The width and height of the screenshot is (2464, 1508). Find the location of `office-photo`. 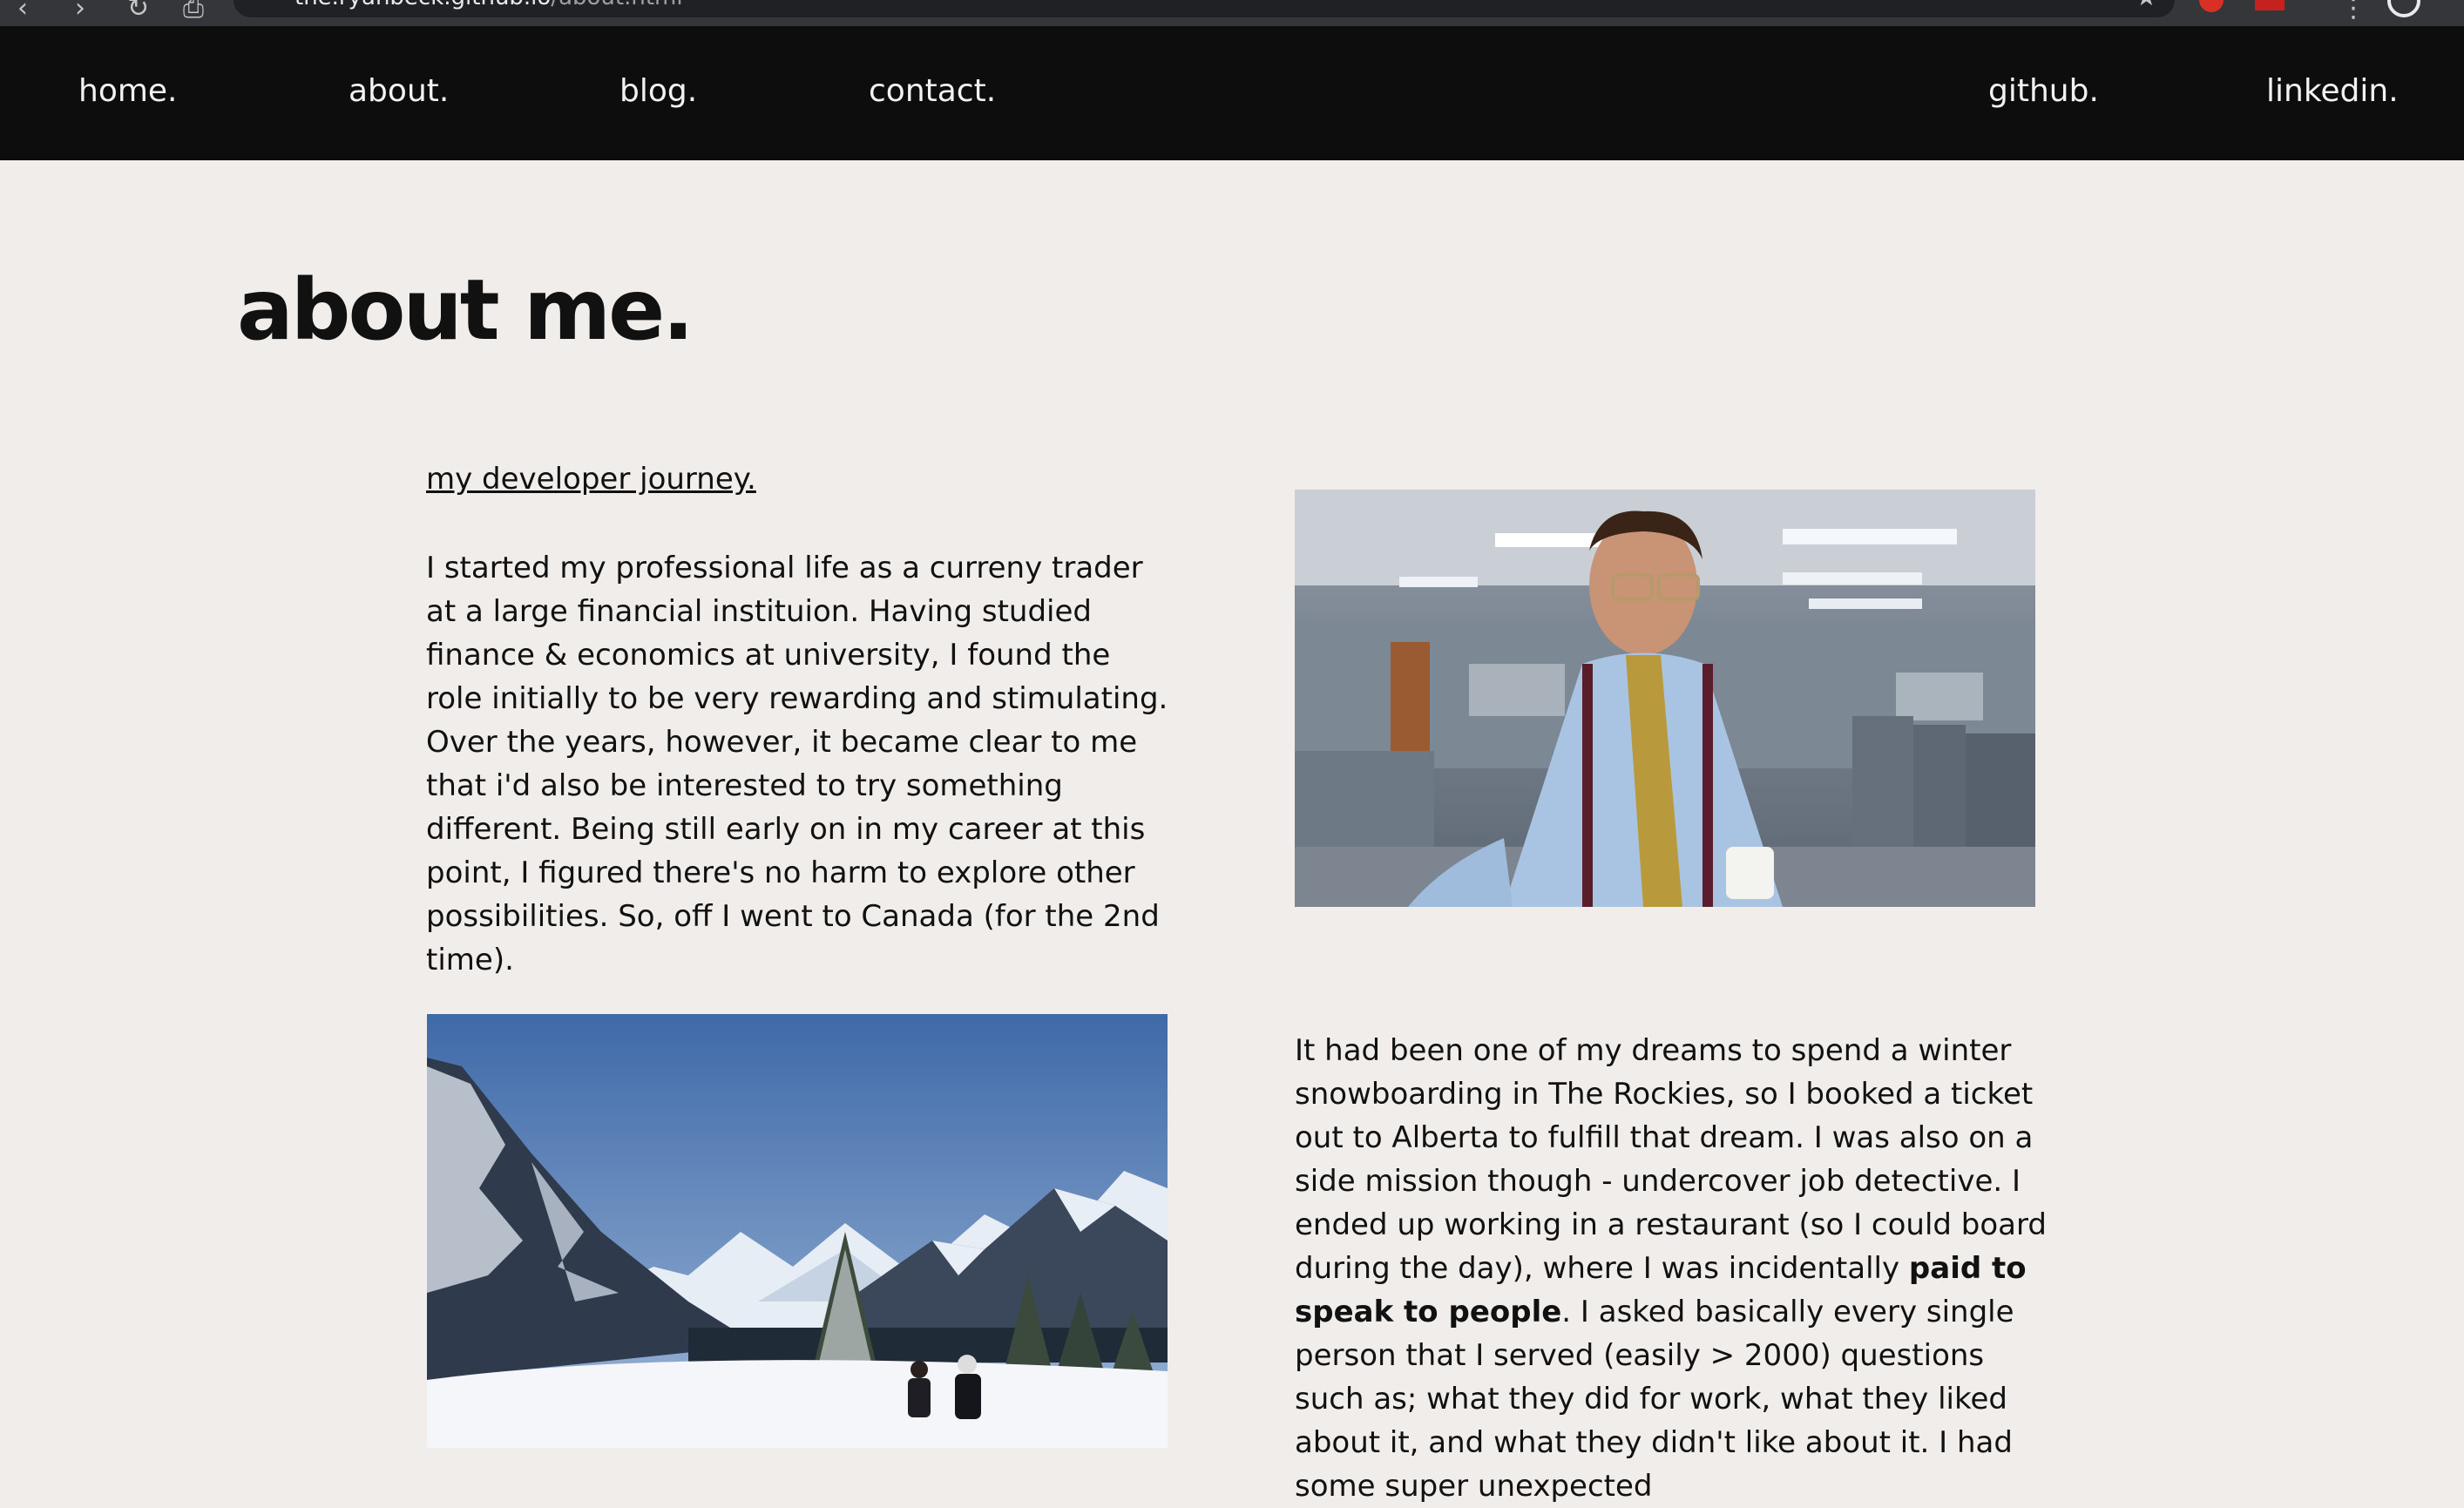

office-photo is located at coordinates (1665, 699).